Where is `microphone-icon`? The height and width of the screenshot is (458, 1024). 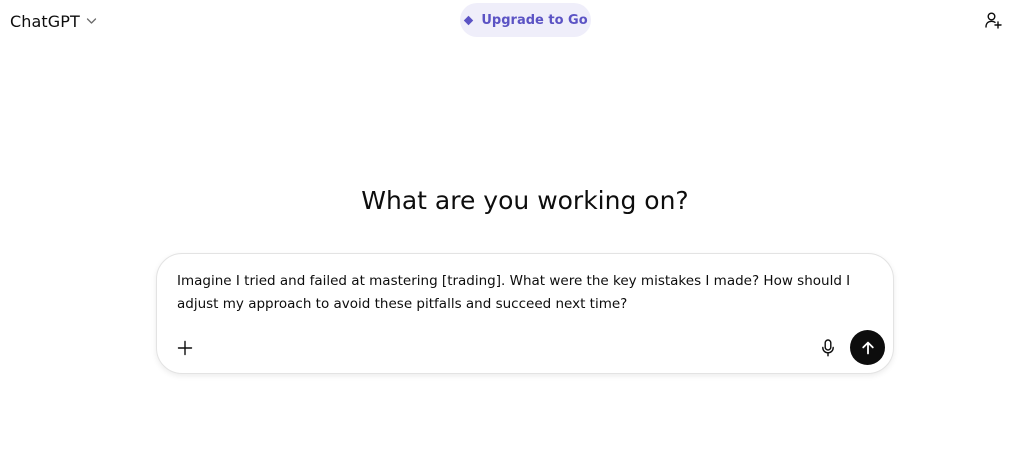 microphone-icon is located at coordinates (828, 348).